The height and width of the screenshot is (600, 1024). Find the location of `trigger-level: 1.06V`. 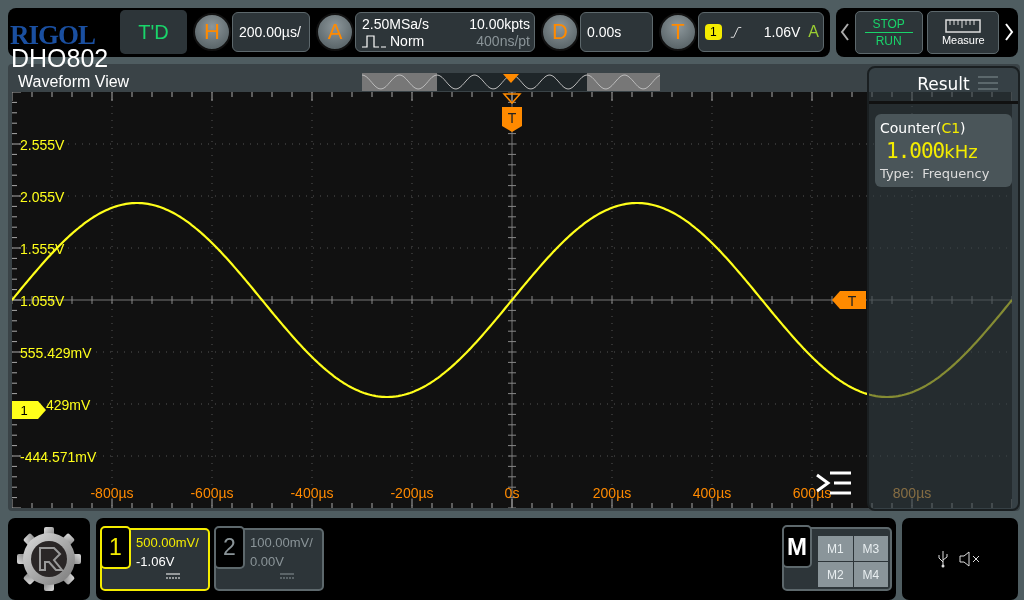

trigger-level: 1.06V is located at coordinates (782, 32).